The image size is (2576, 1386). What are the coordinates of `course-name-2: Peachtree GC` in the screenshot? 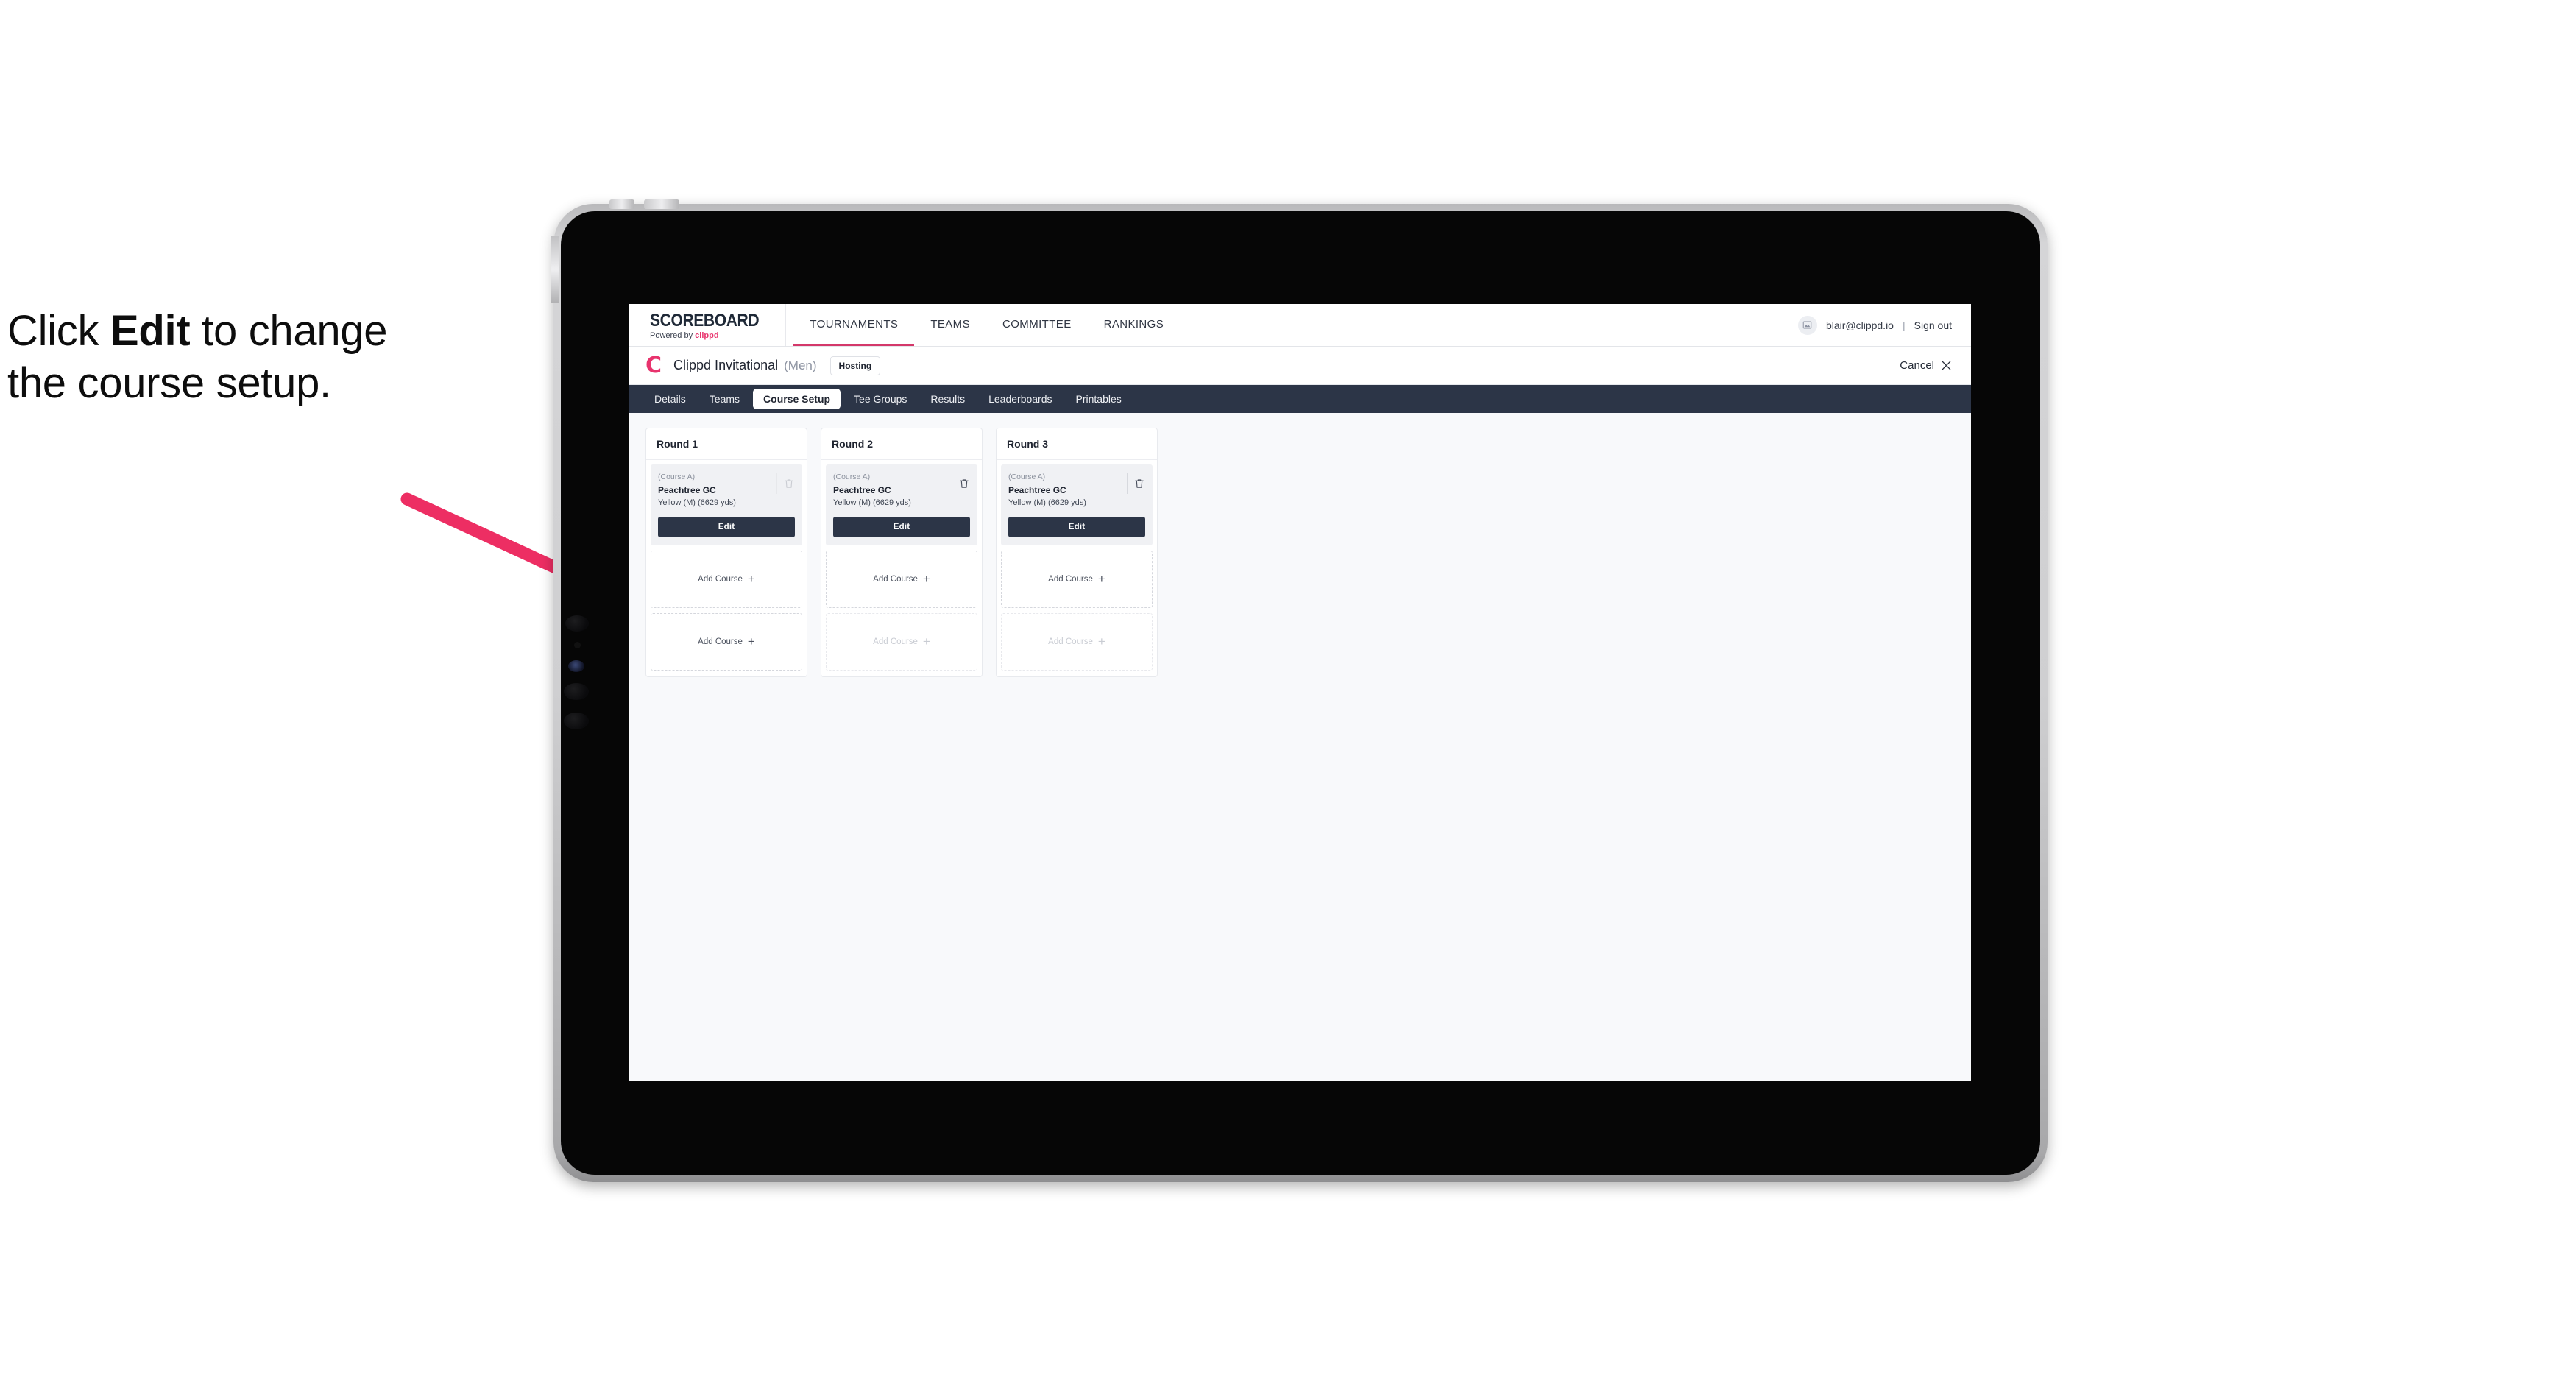 It's located at (862, 489).